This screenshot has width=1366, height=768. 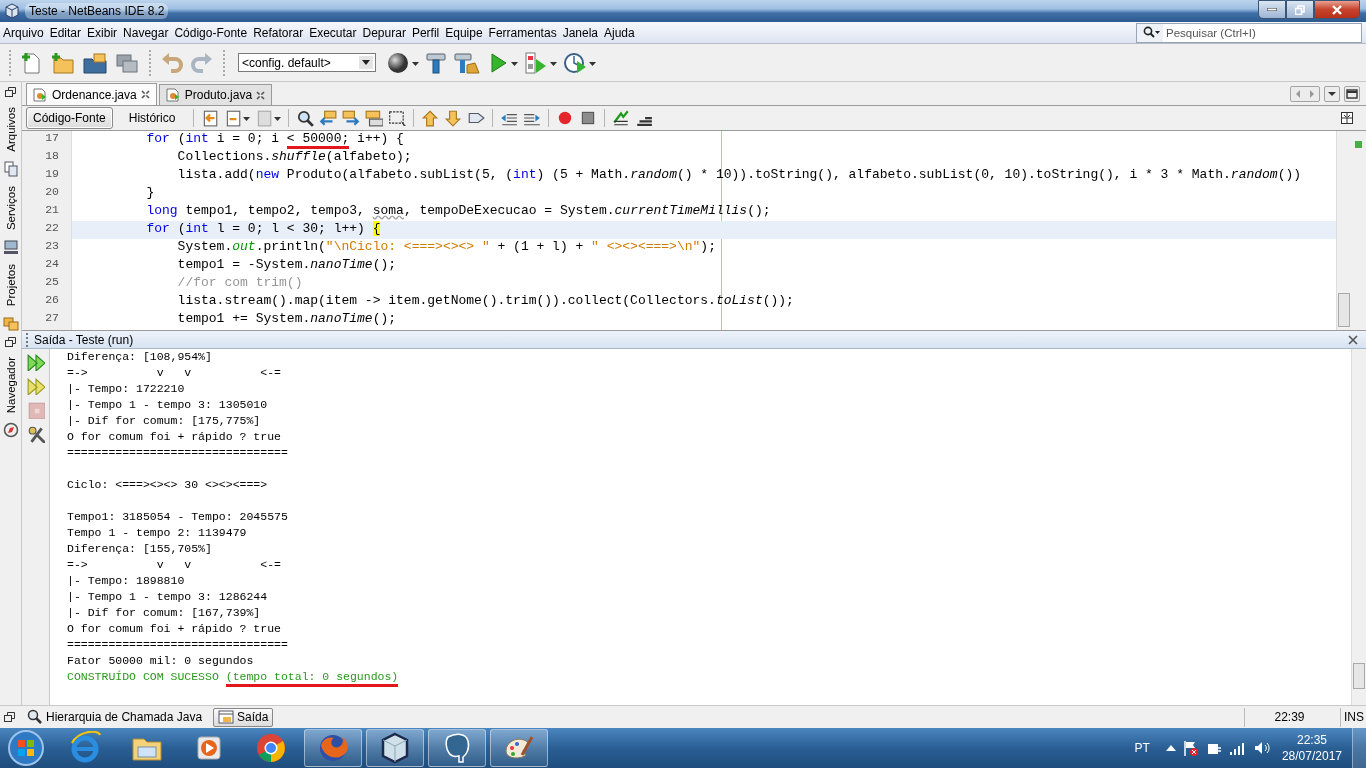 I want to click on output-line: ================================, so click(x=178, y=453).